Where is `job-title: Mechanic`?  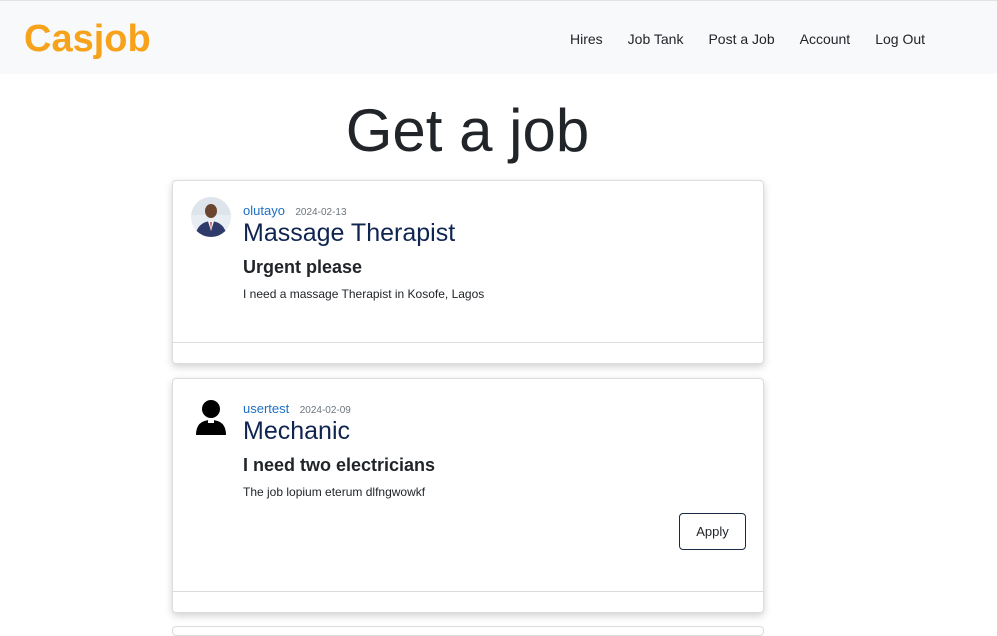 job-title: Mechanic is located at coordinates (296, 431).